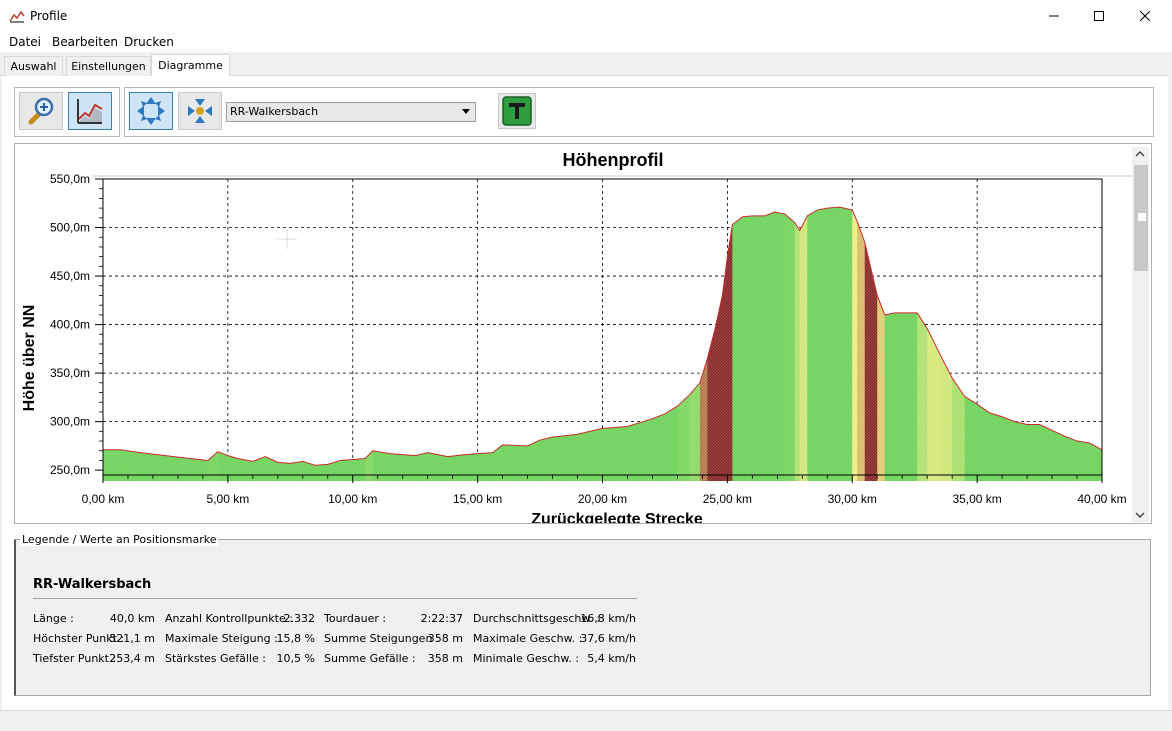  Describe the element at coordinates (85, 42) in the screenshot. I see `menu-bearbeiten: Bearbeiten` at that location.